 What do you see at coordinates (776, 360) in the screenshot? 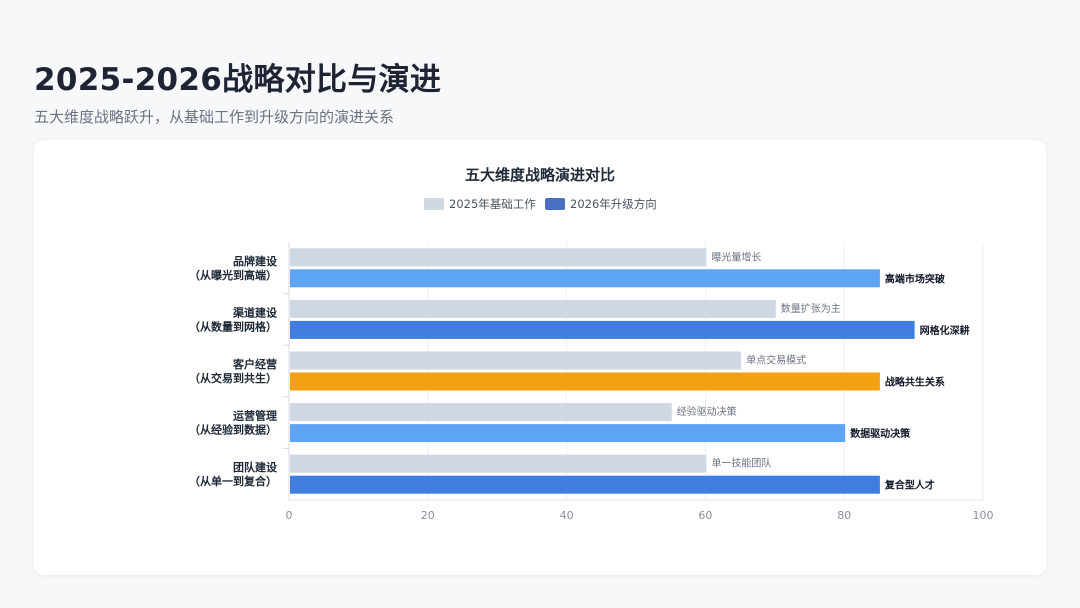
I see `bar-label-2025: 单点交易模式` at bounding box center [776, 360].